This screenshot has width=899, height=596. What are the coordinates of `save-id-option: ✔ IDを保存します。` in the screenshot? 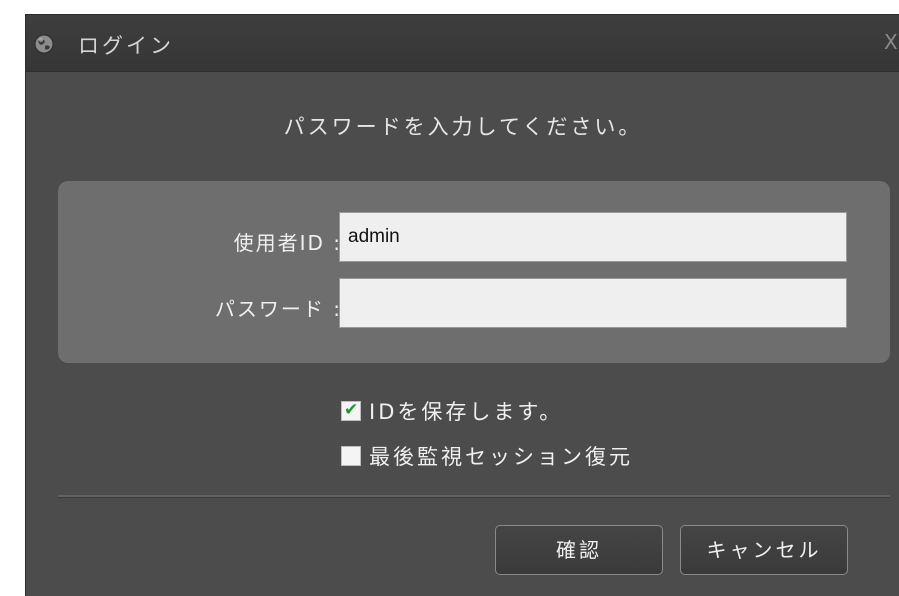 It's located at (452, 411).